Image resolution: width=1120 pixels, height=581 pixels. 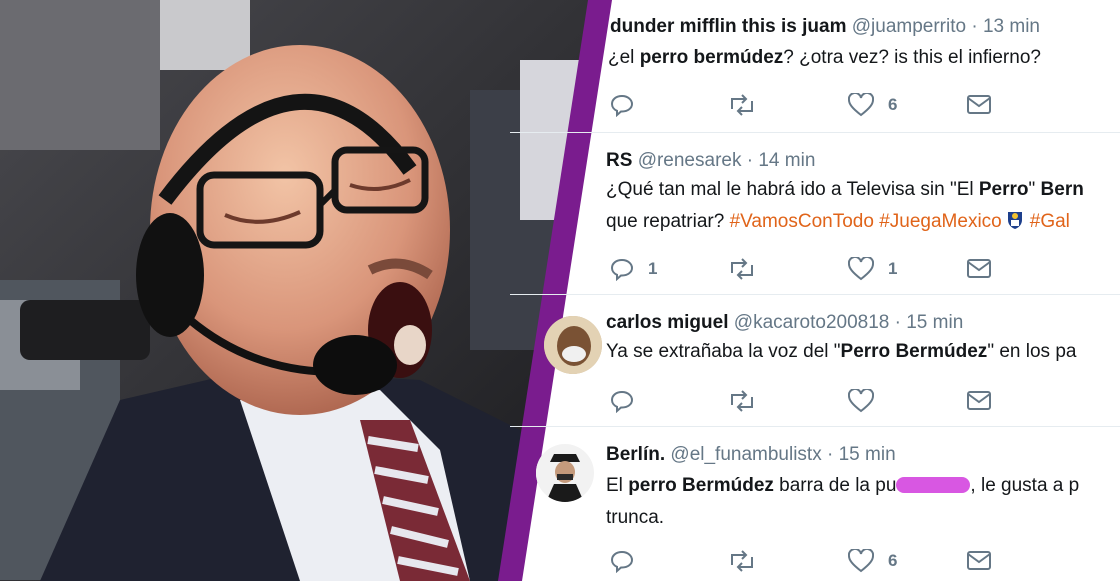 I want to click on author-name: dunder mifflin this is juam, so click(x=728, y=26).